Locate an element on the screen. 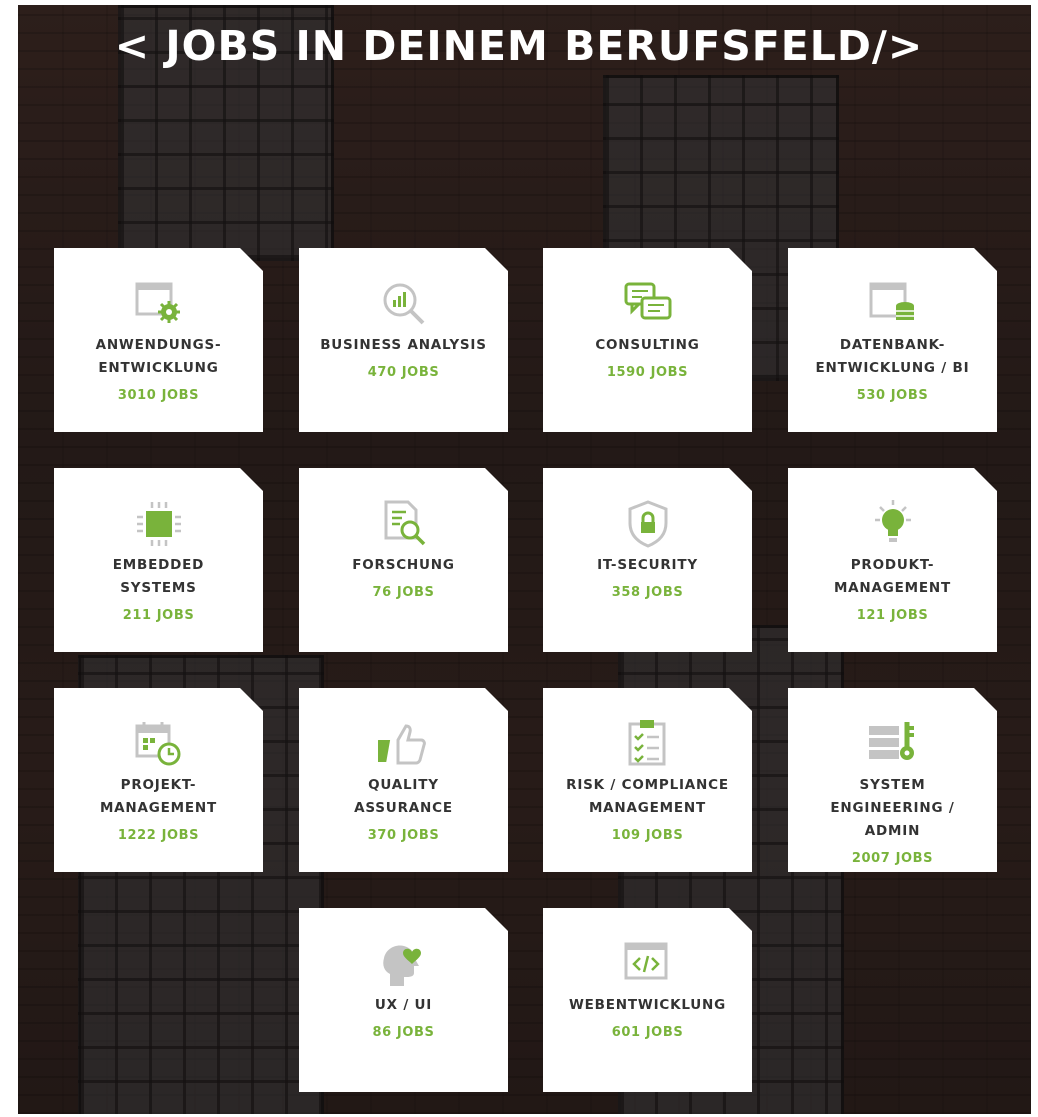 The image size is (1038, 1117). app-gear-icon is located at coordinates (159, 304).